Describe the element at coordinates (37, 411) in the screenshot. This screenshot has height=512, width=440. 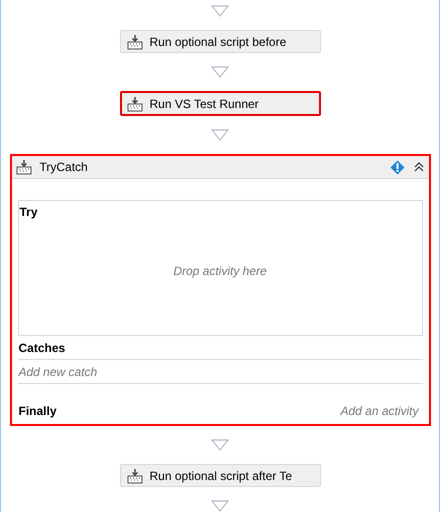
I see `section-label: Finally` at that location.